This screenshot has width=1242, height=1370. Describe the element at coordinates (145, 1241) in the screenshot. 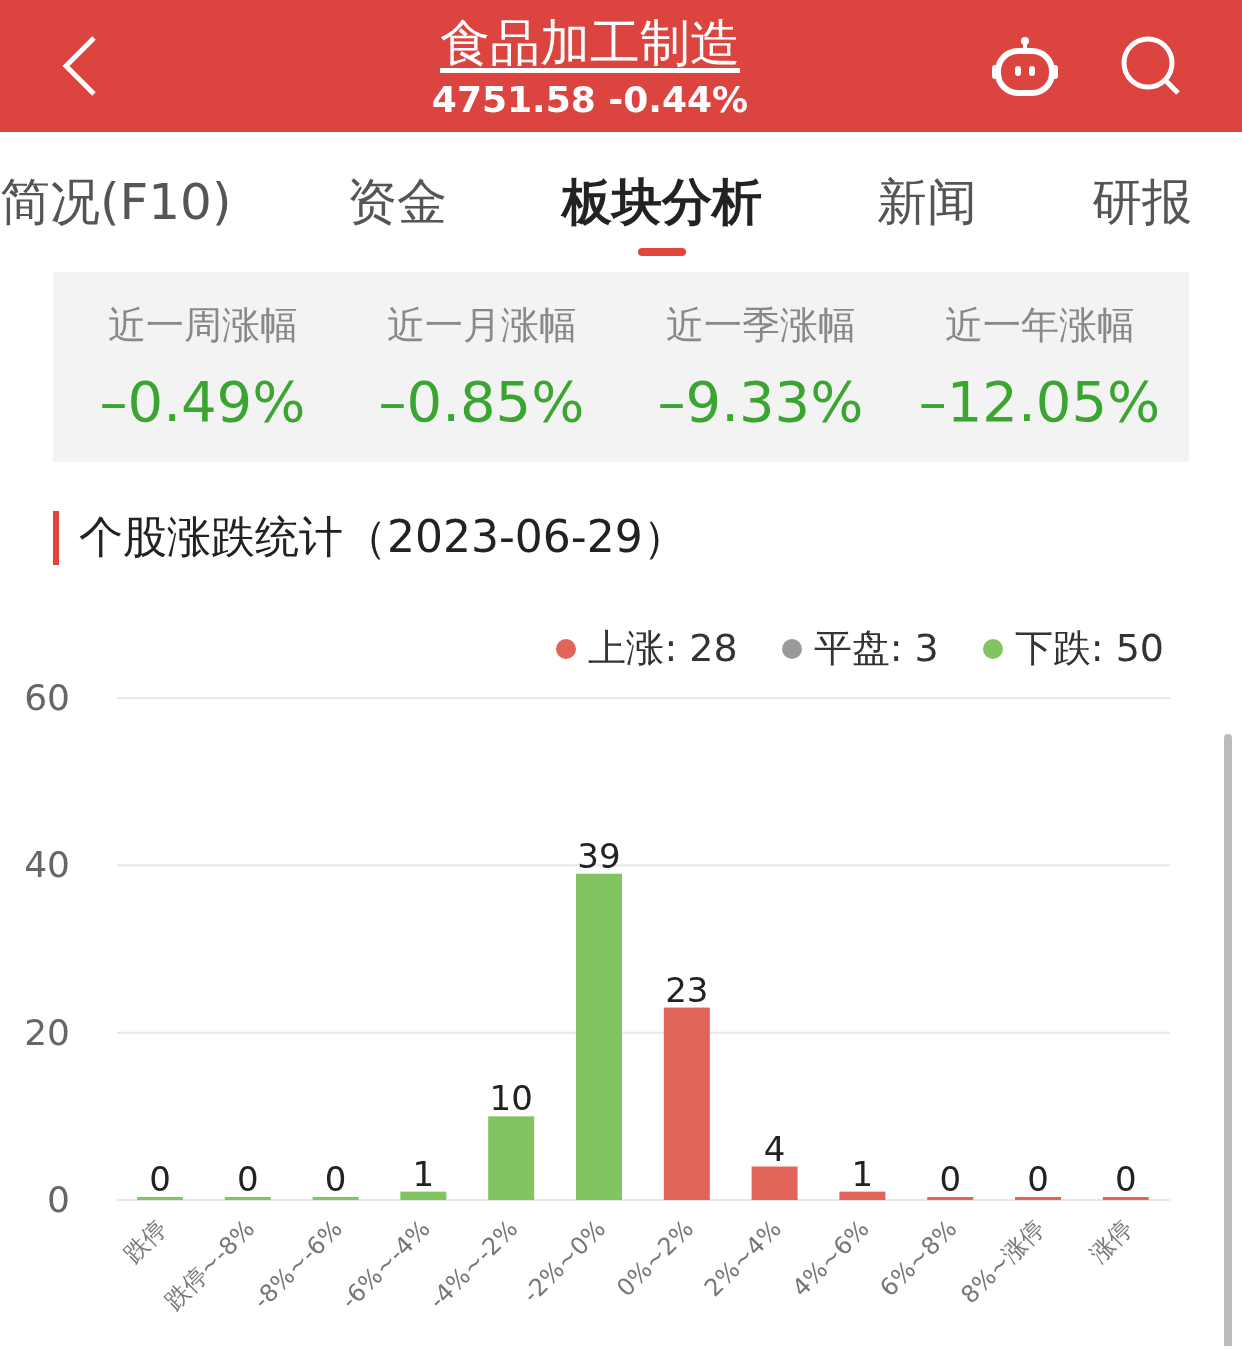

I see `category-label: 跌停` at that location.